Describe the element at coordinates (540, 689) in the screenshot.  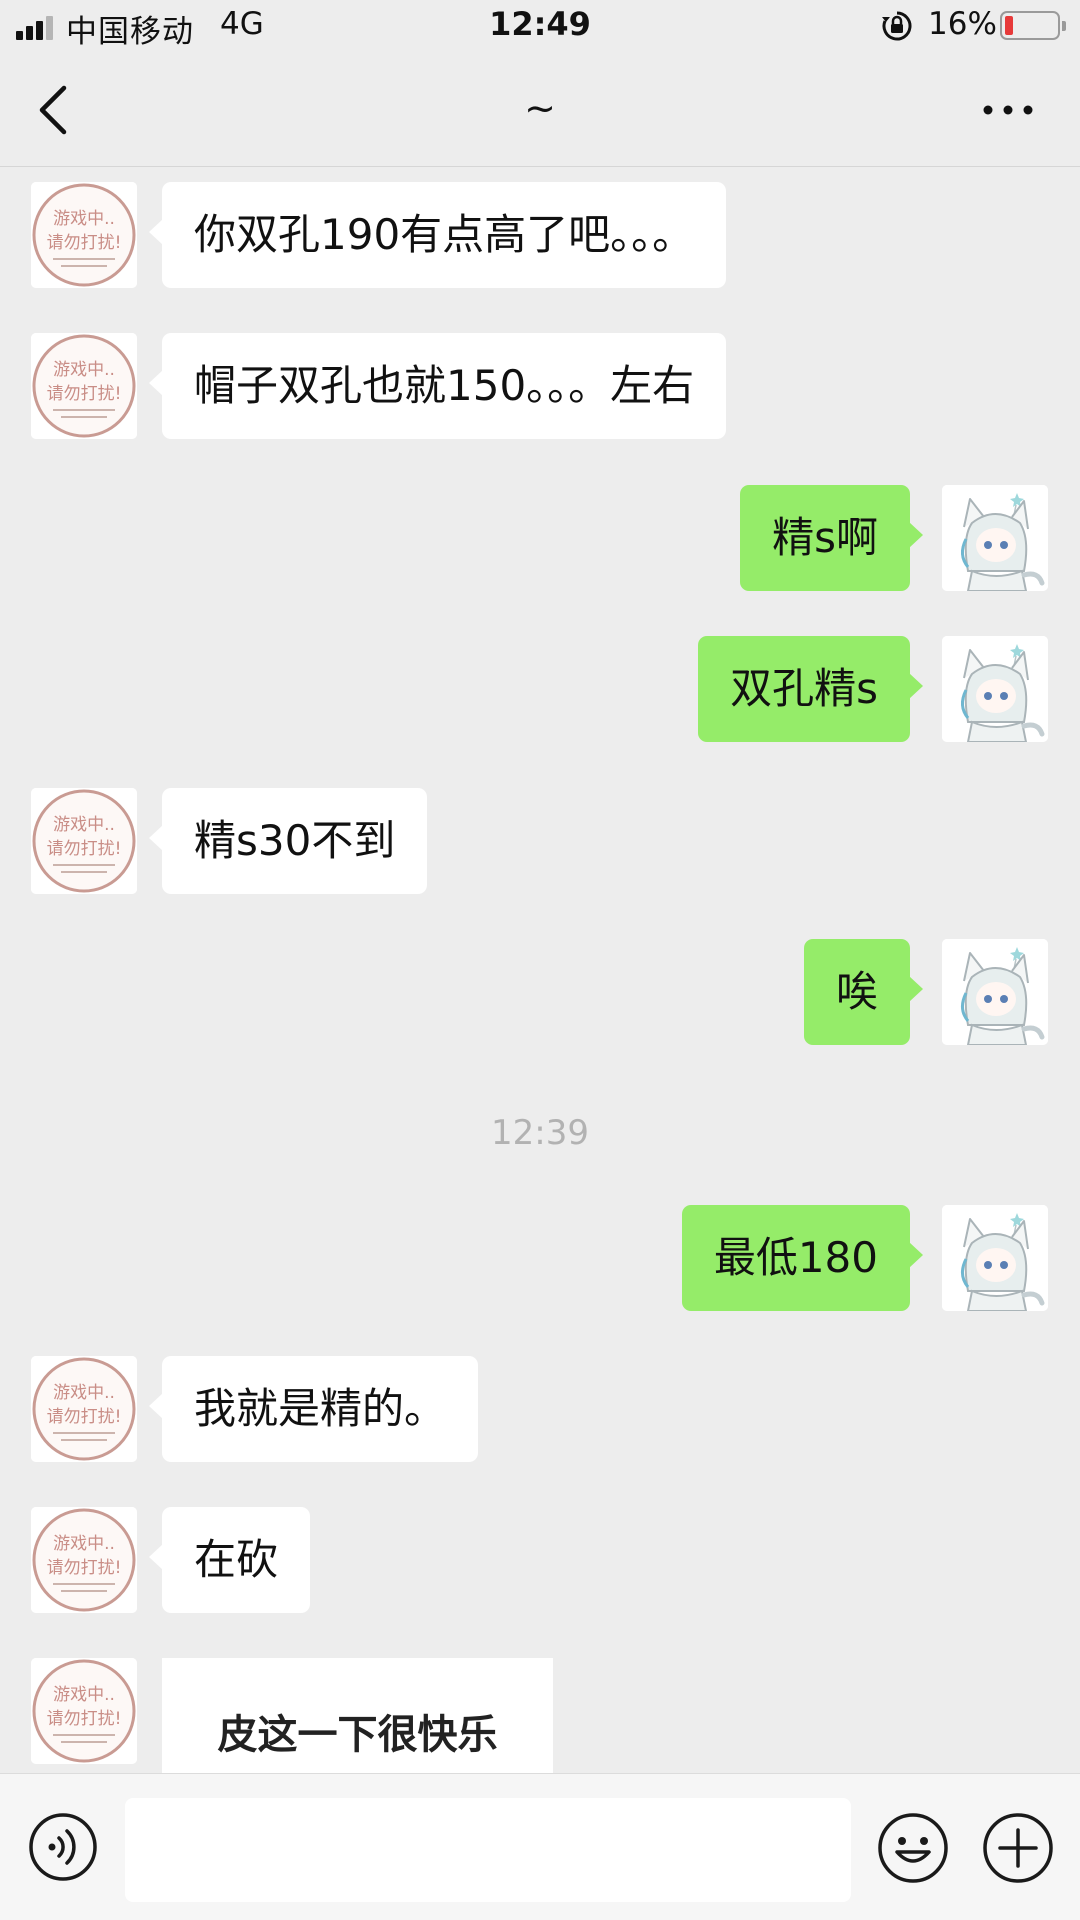
I see `sent-message: 双孔精s` at that location.